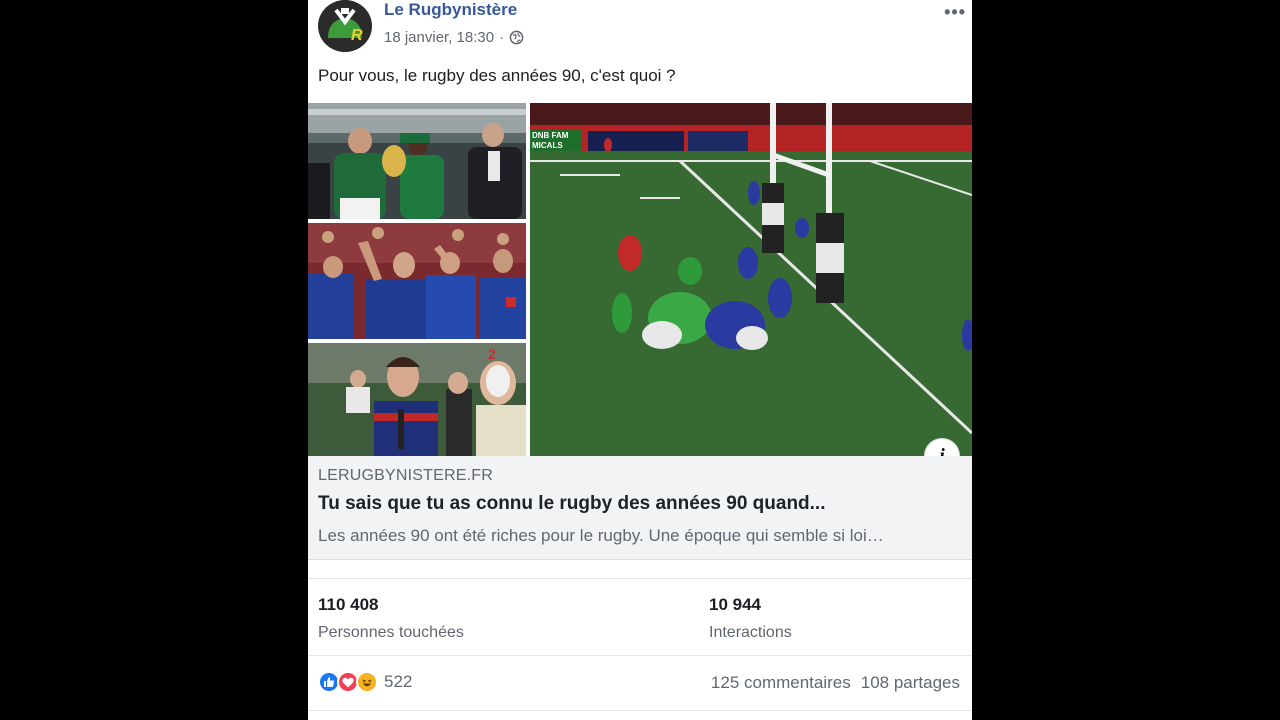  What do you see at coordinates (357, 35) in the screenshot?
I see `svg-text: R` at bounding box center [357, 35].